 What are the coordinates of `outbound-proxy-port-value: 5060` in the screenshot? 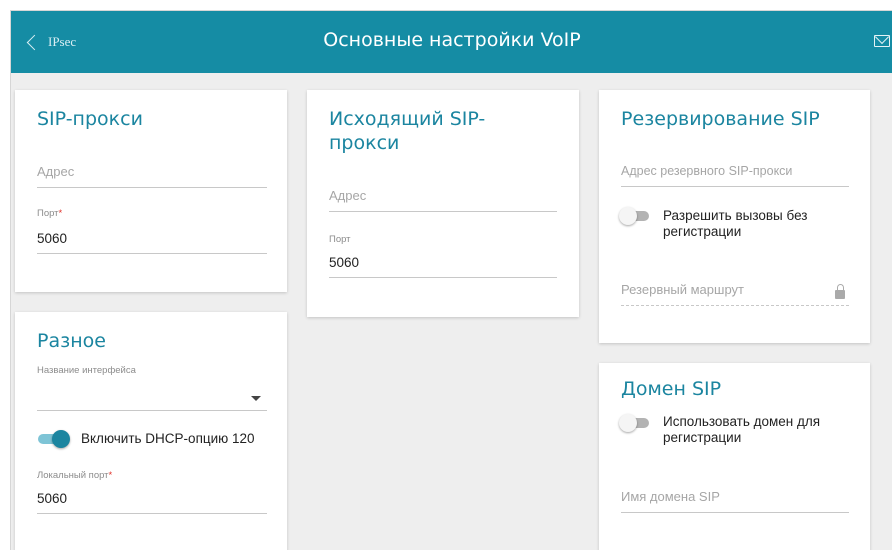 It's located at (344, 262).